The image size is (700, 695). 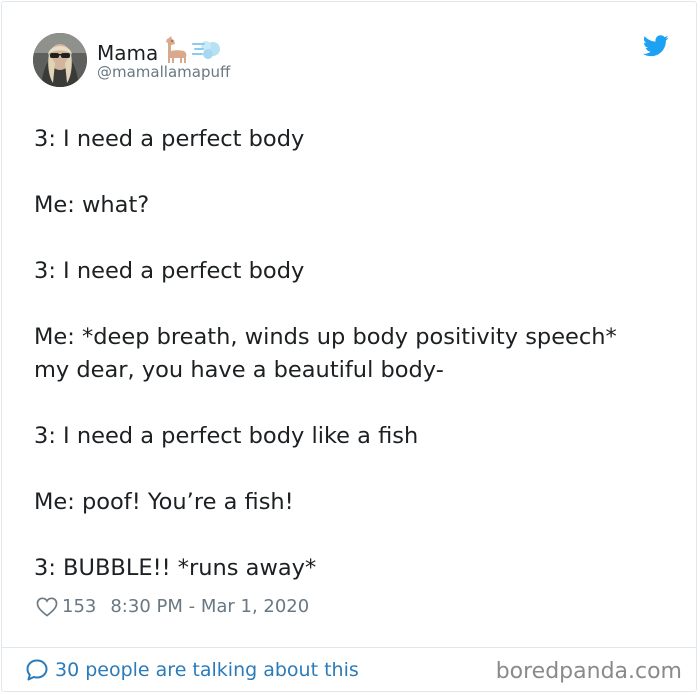 I want to click on avatar-photo, so click(x=60, y=60).